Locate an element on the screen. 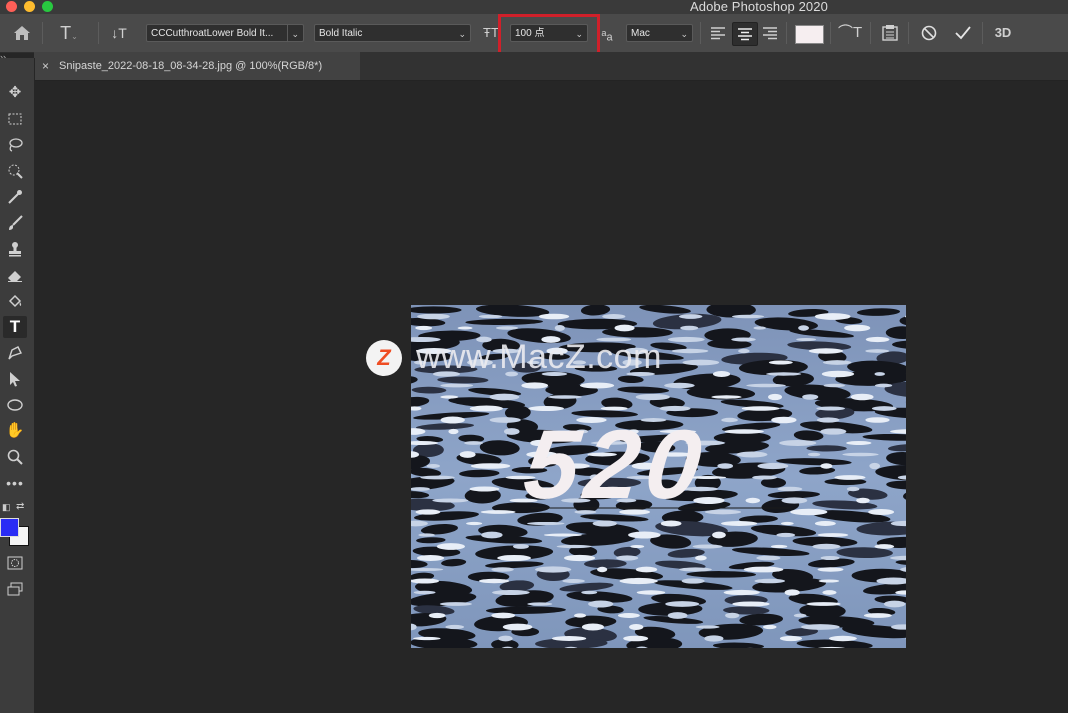 The height and width of the screenshot is (713, 1068). close-tab-icon: × is located at coordinates (45, 66).